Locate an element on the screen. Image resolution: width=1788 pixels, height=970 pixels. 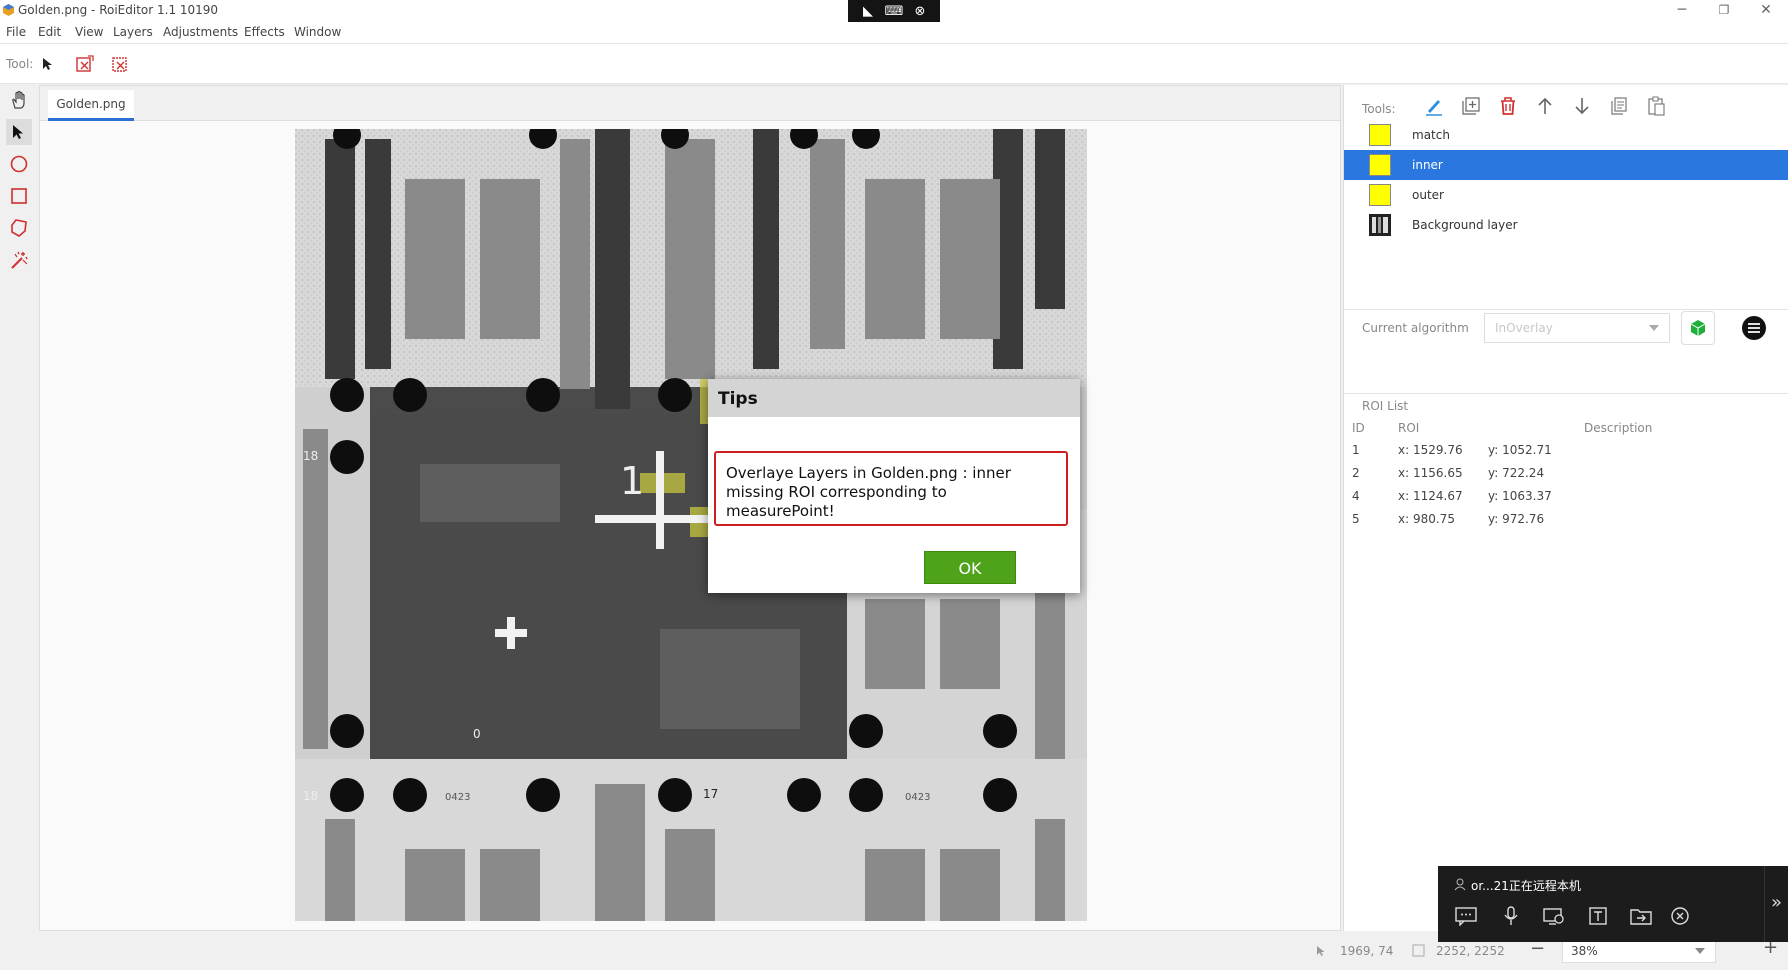
rectangle-icon is located at coordinates (19, 196).